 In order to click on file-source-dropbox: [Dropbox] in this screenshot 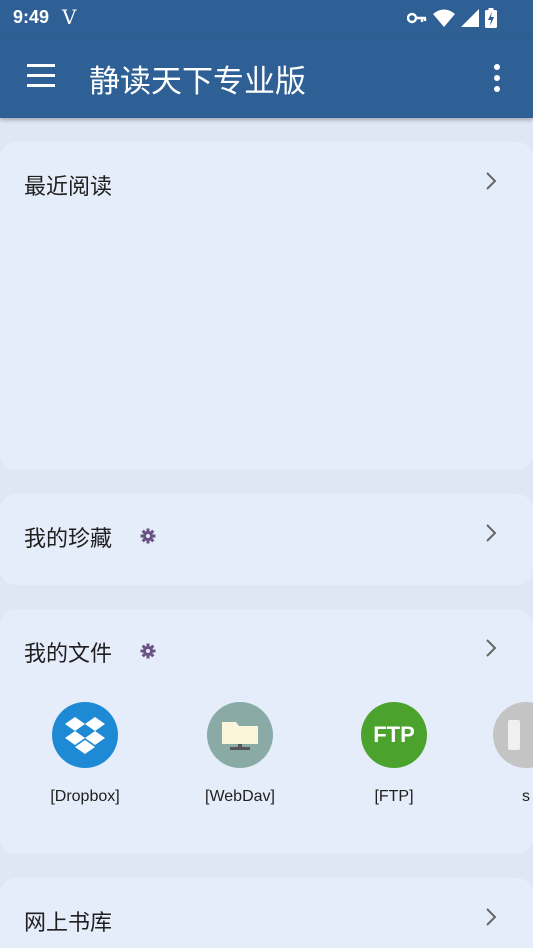, I will do `click(85, 754)`.